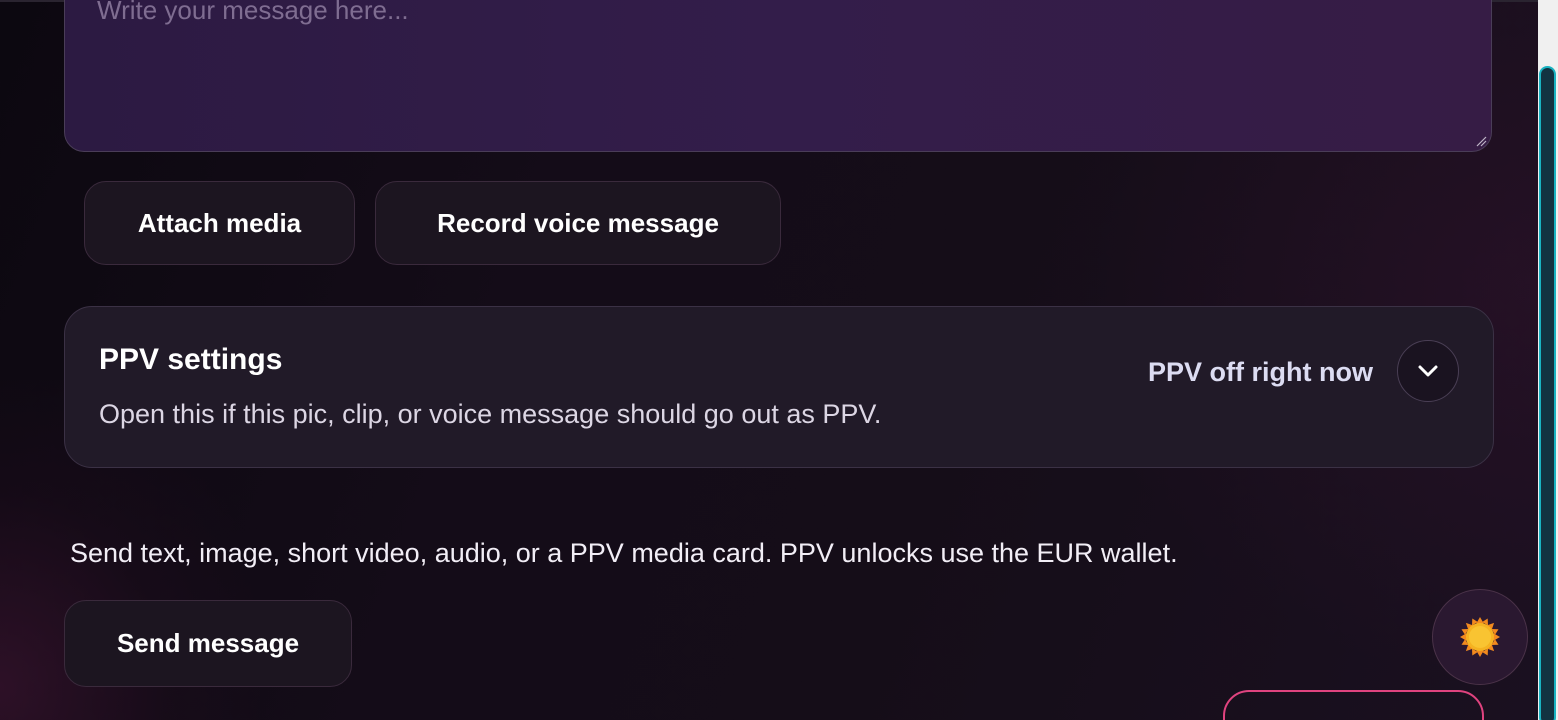 Image resolution: width=1558 pixels, height=720 pixels. What do you see at coordinates (191, 359) in the screenshot?
I see `ppv-settings-title: PPV settings` at bounding box center [191, 359].